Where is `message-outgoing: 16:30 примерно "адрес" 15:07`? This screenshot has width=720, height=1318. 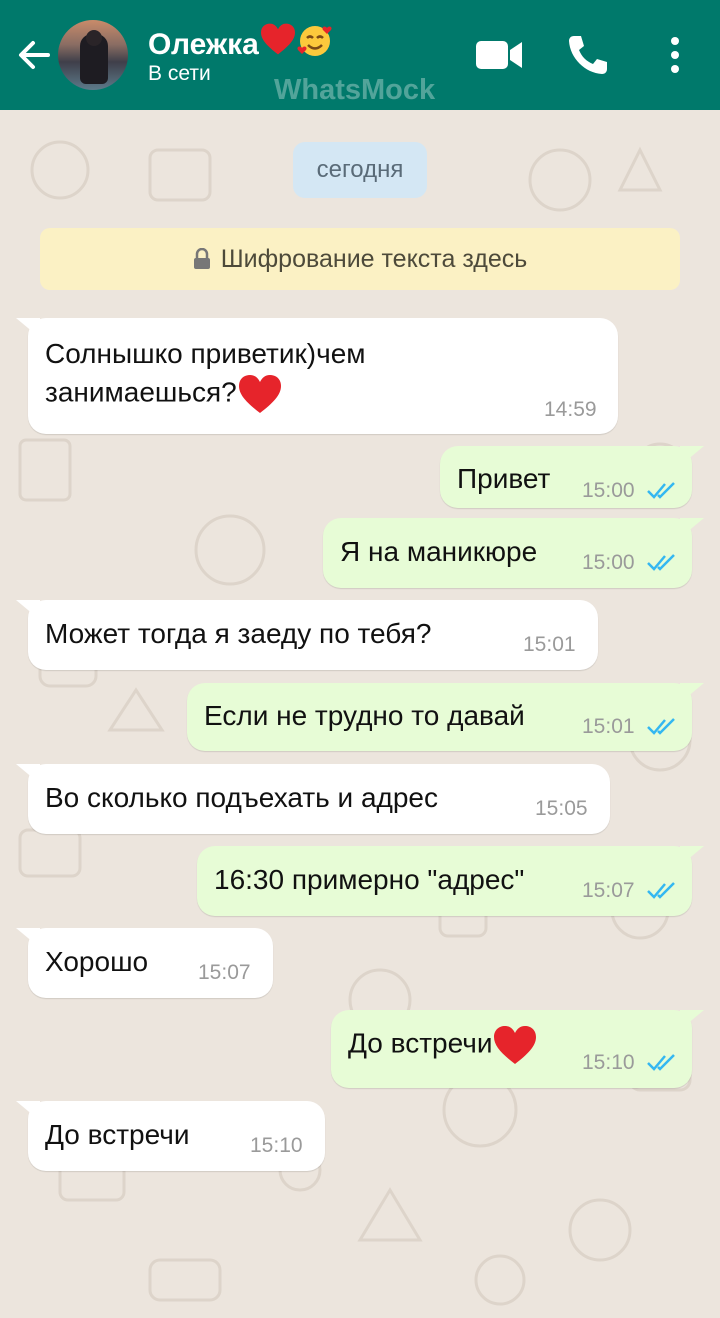 message-outgoing: 16:30 примерно "адрес" 15:07 is located at coordinates (450, 881).